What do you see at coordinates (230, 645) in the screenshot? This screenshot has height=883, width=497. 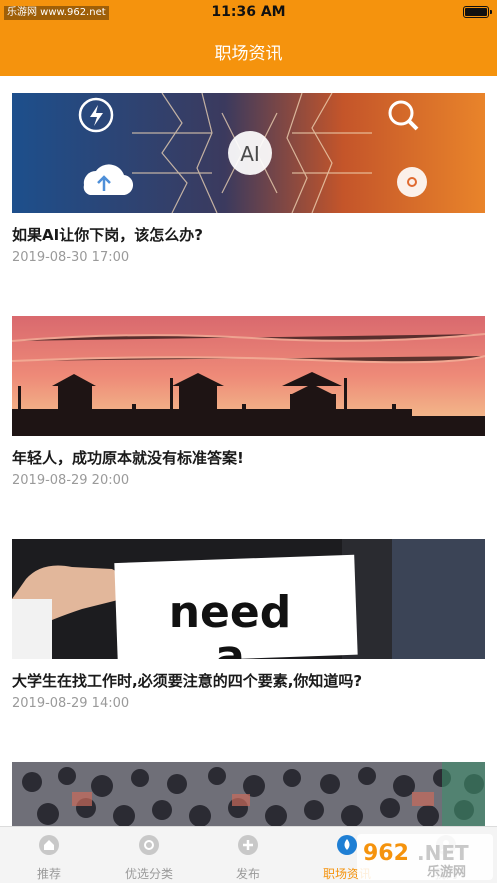 I see `need-sign-text-2: a` at bounding box center [230, 645].